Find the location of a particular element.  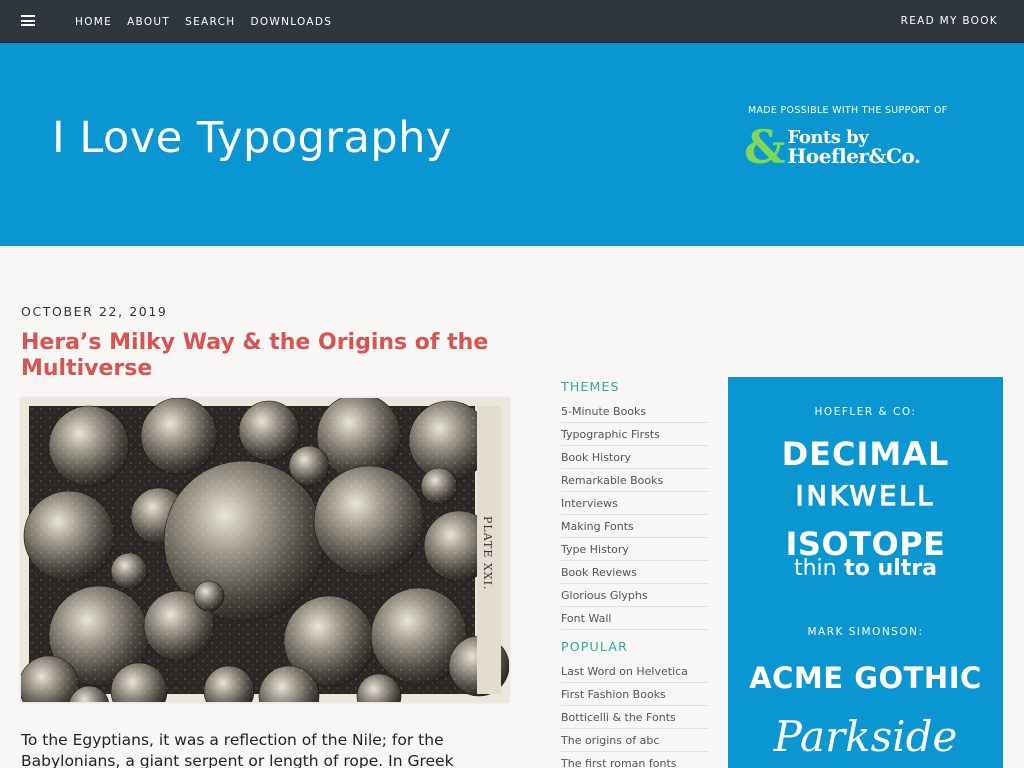

ad-label-simonson: MARK SIMONSON: is located at coordinates (865, 632).